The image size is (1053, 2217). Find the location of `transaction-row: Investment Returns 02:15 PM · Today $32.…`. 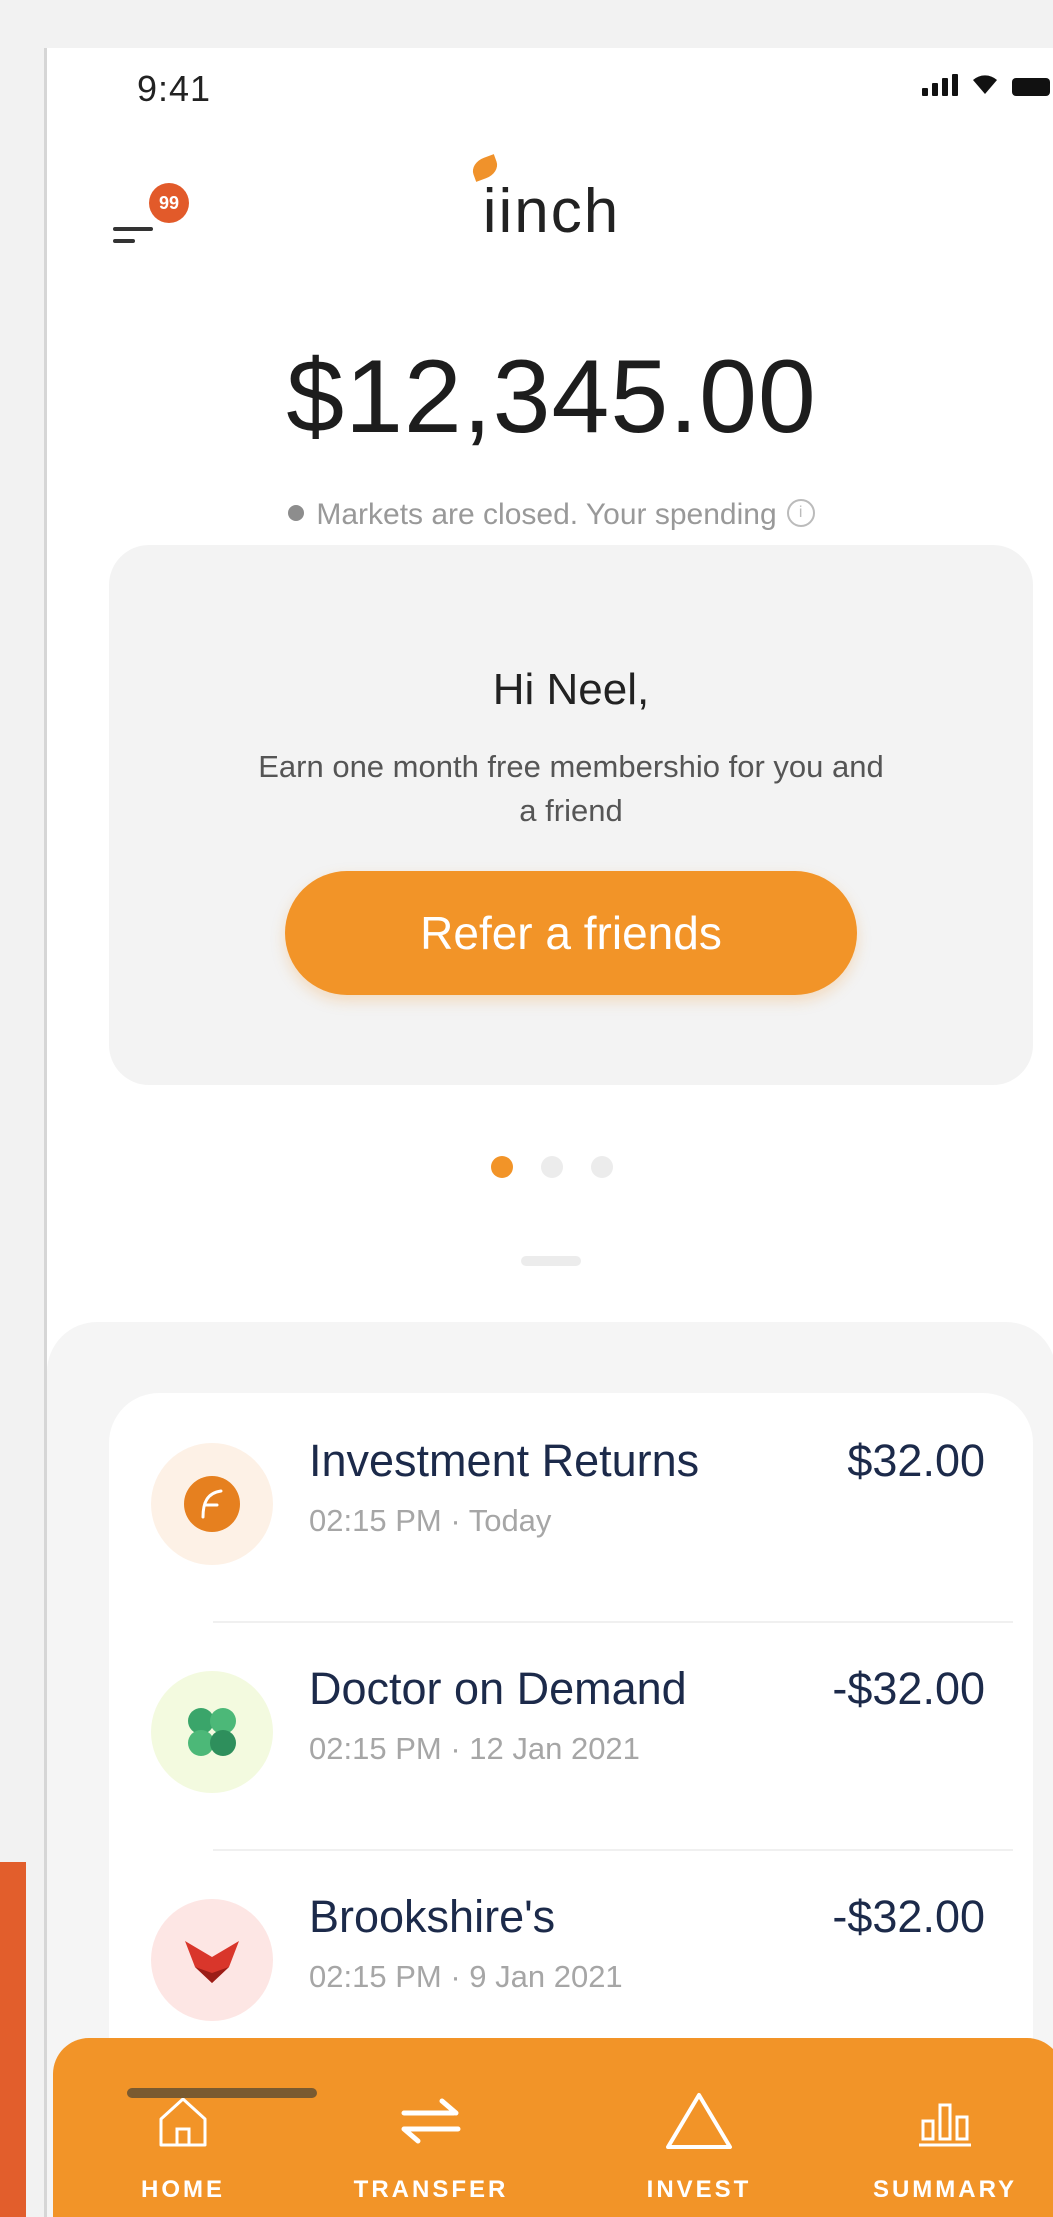

transaction-row: Investment Returns 02:15 PM · Today $32.… is located at coordinates (571, 1507).